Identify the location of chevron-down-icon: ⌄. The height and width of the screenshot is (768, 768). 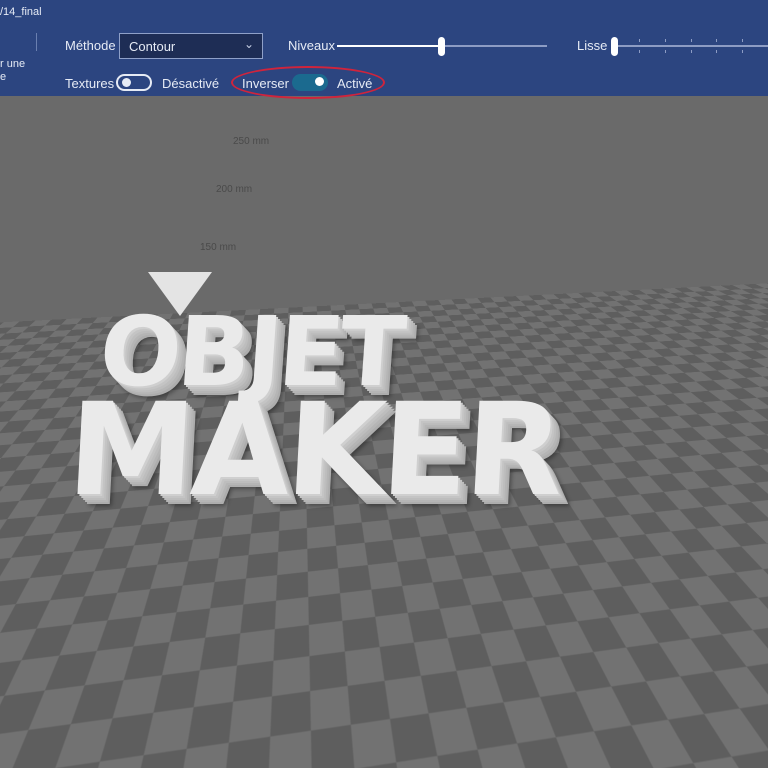
(248, 44).